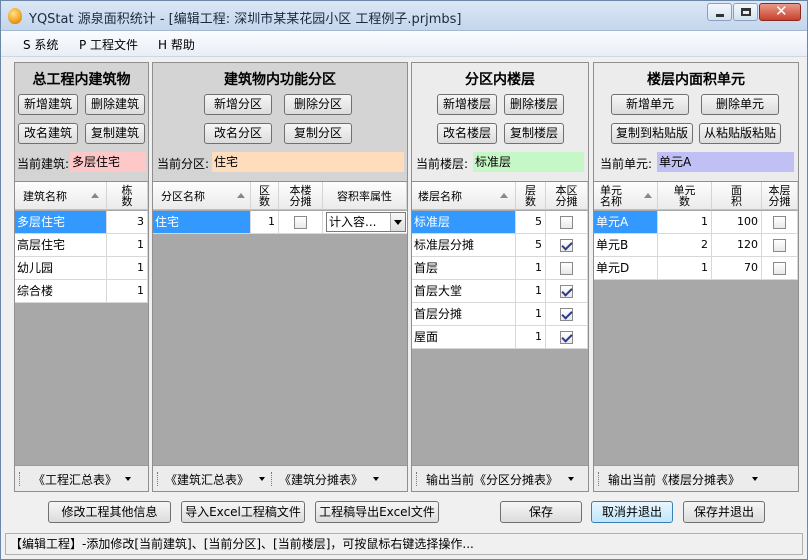 This screenshot has height=560, width=808. Describe the element at coordinates (737, 196) in the screenshot. I see `column-unit-area: 面 积` at that location.